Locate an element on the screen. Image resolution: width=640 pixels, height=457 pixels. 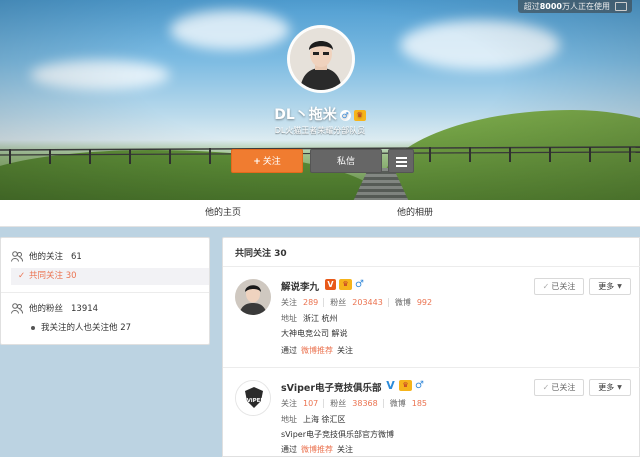
user-intro: sViper电子竞技俱乐部官方微博 is located at coordinates (337, 434).